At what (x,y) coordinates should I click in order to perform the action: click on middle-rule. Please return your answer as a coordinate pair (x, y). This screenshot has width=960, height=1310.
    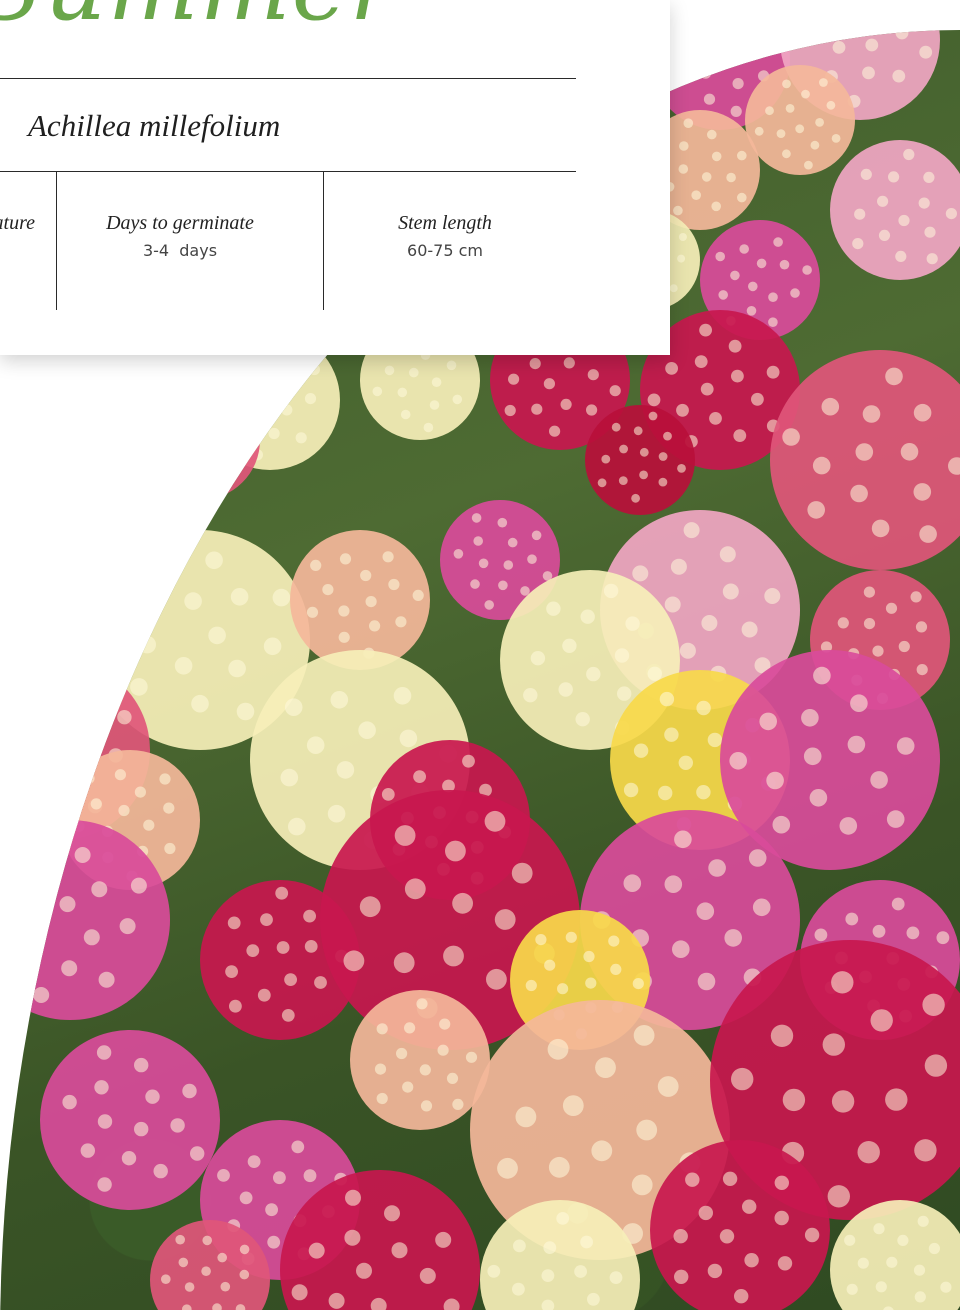
    Looking at the image, I should click on (288, 171).